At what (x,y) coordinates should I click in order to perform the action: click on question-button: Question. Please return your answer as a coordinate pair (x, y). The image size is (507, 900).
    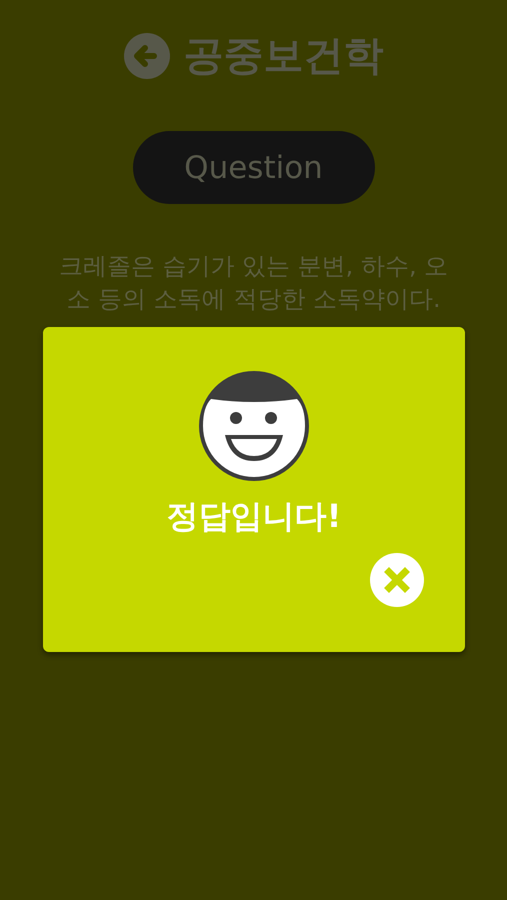
    Looking at the image, I should click on (253, 167).